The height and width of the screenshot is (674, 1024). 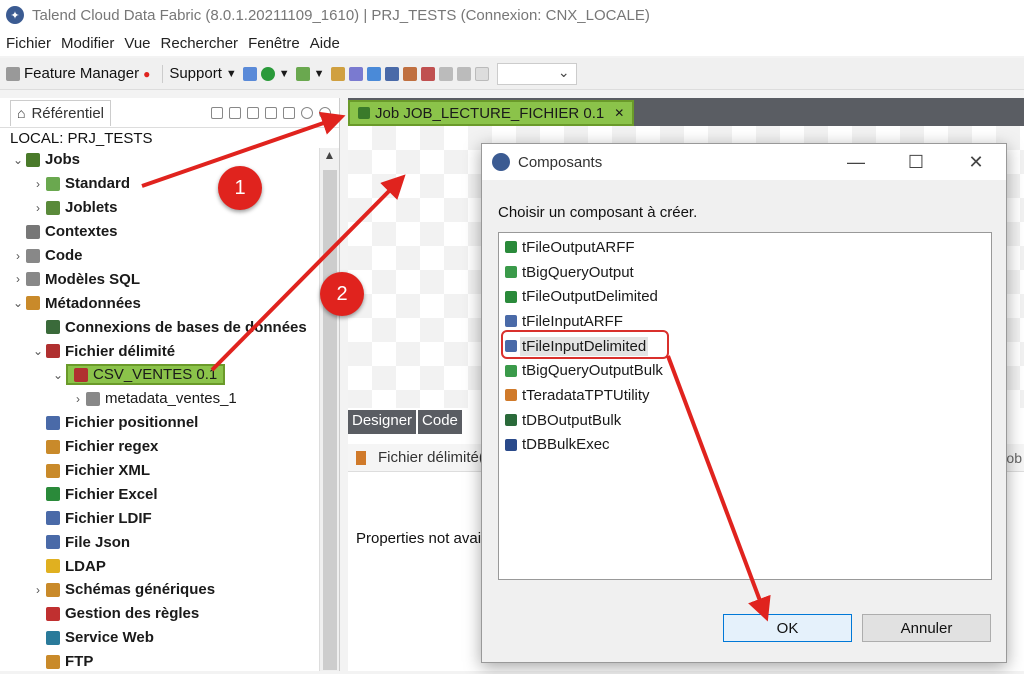 What do you see at coordinates (745, 272) in the screenshot?
I see `list-item: tBigQueryOutput` at bounding box center [745, 272].